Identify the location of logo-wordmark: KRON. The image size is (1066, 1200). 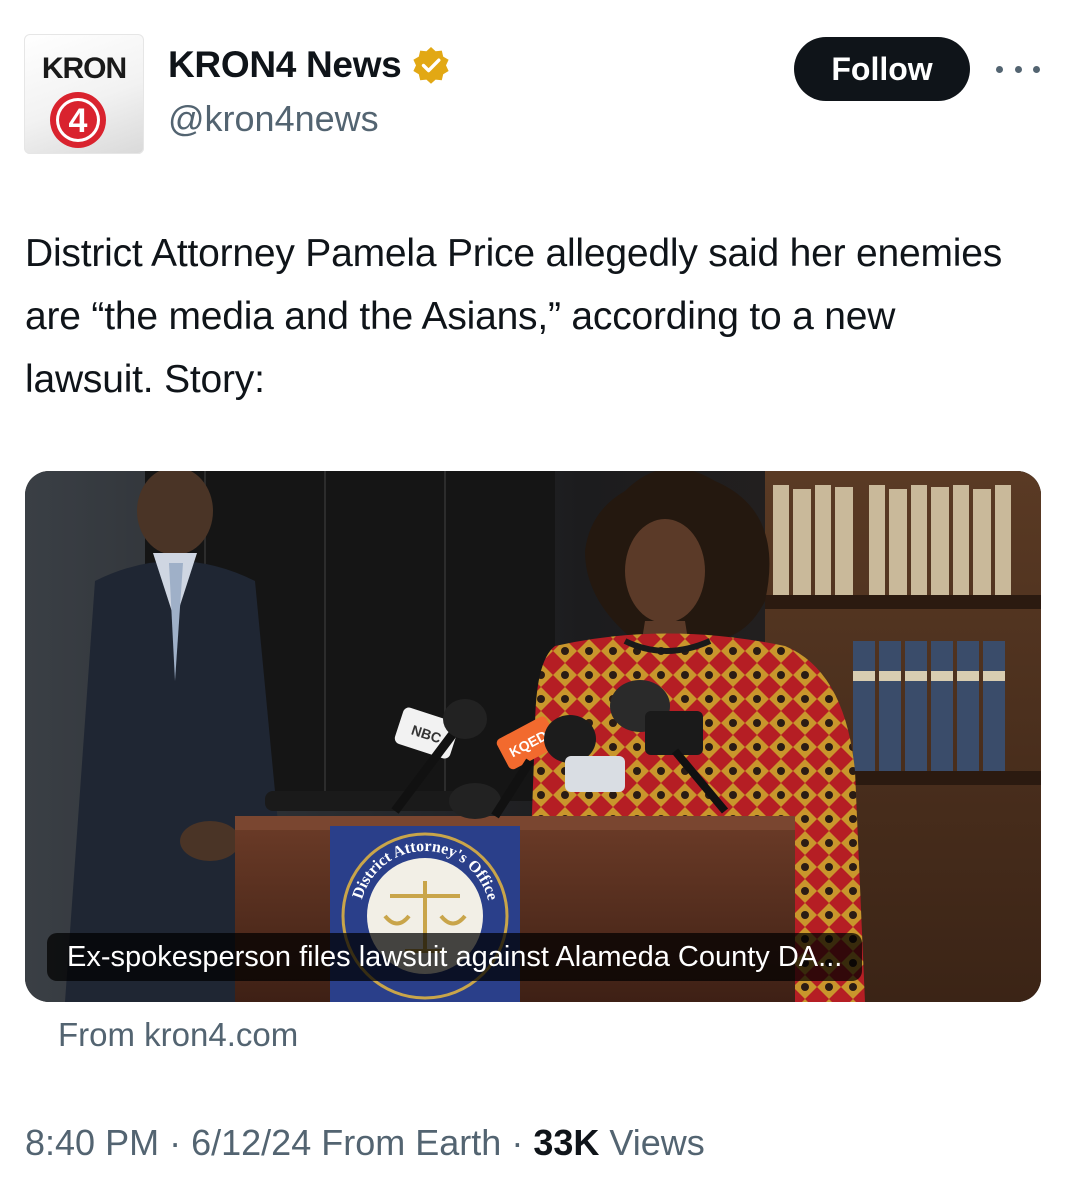
(84, 68).